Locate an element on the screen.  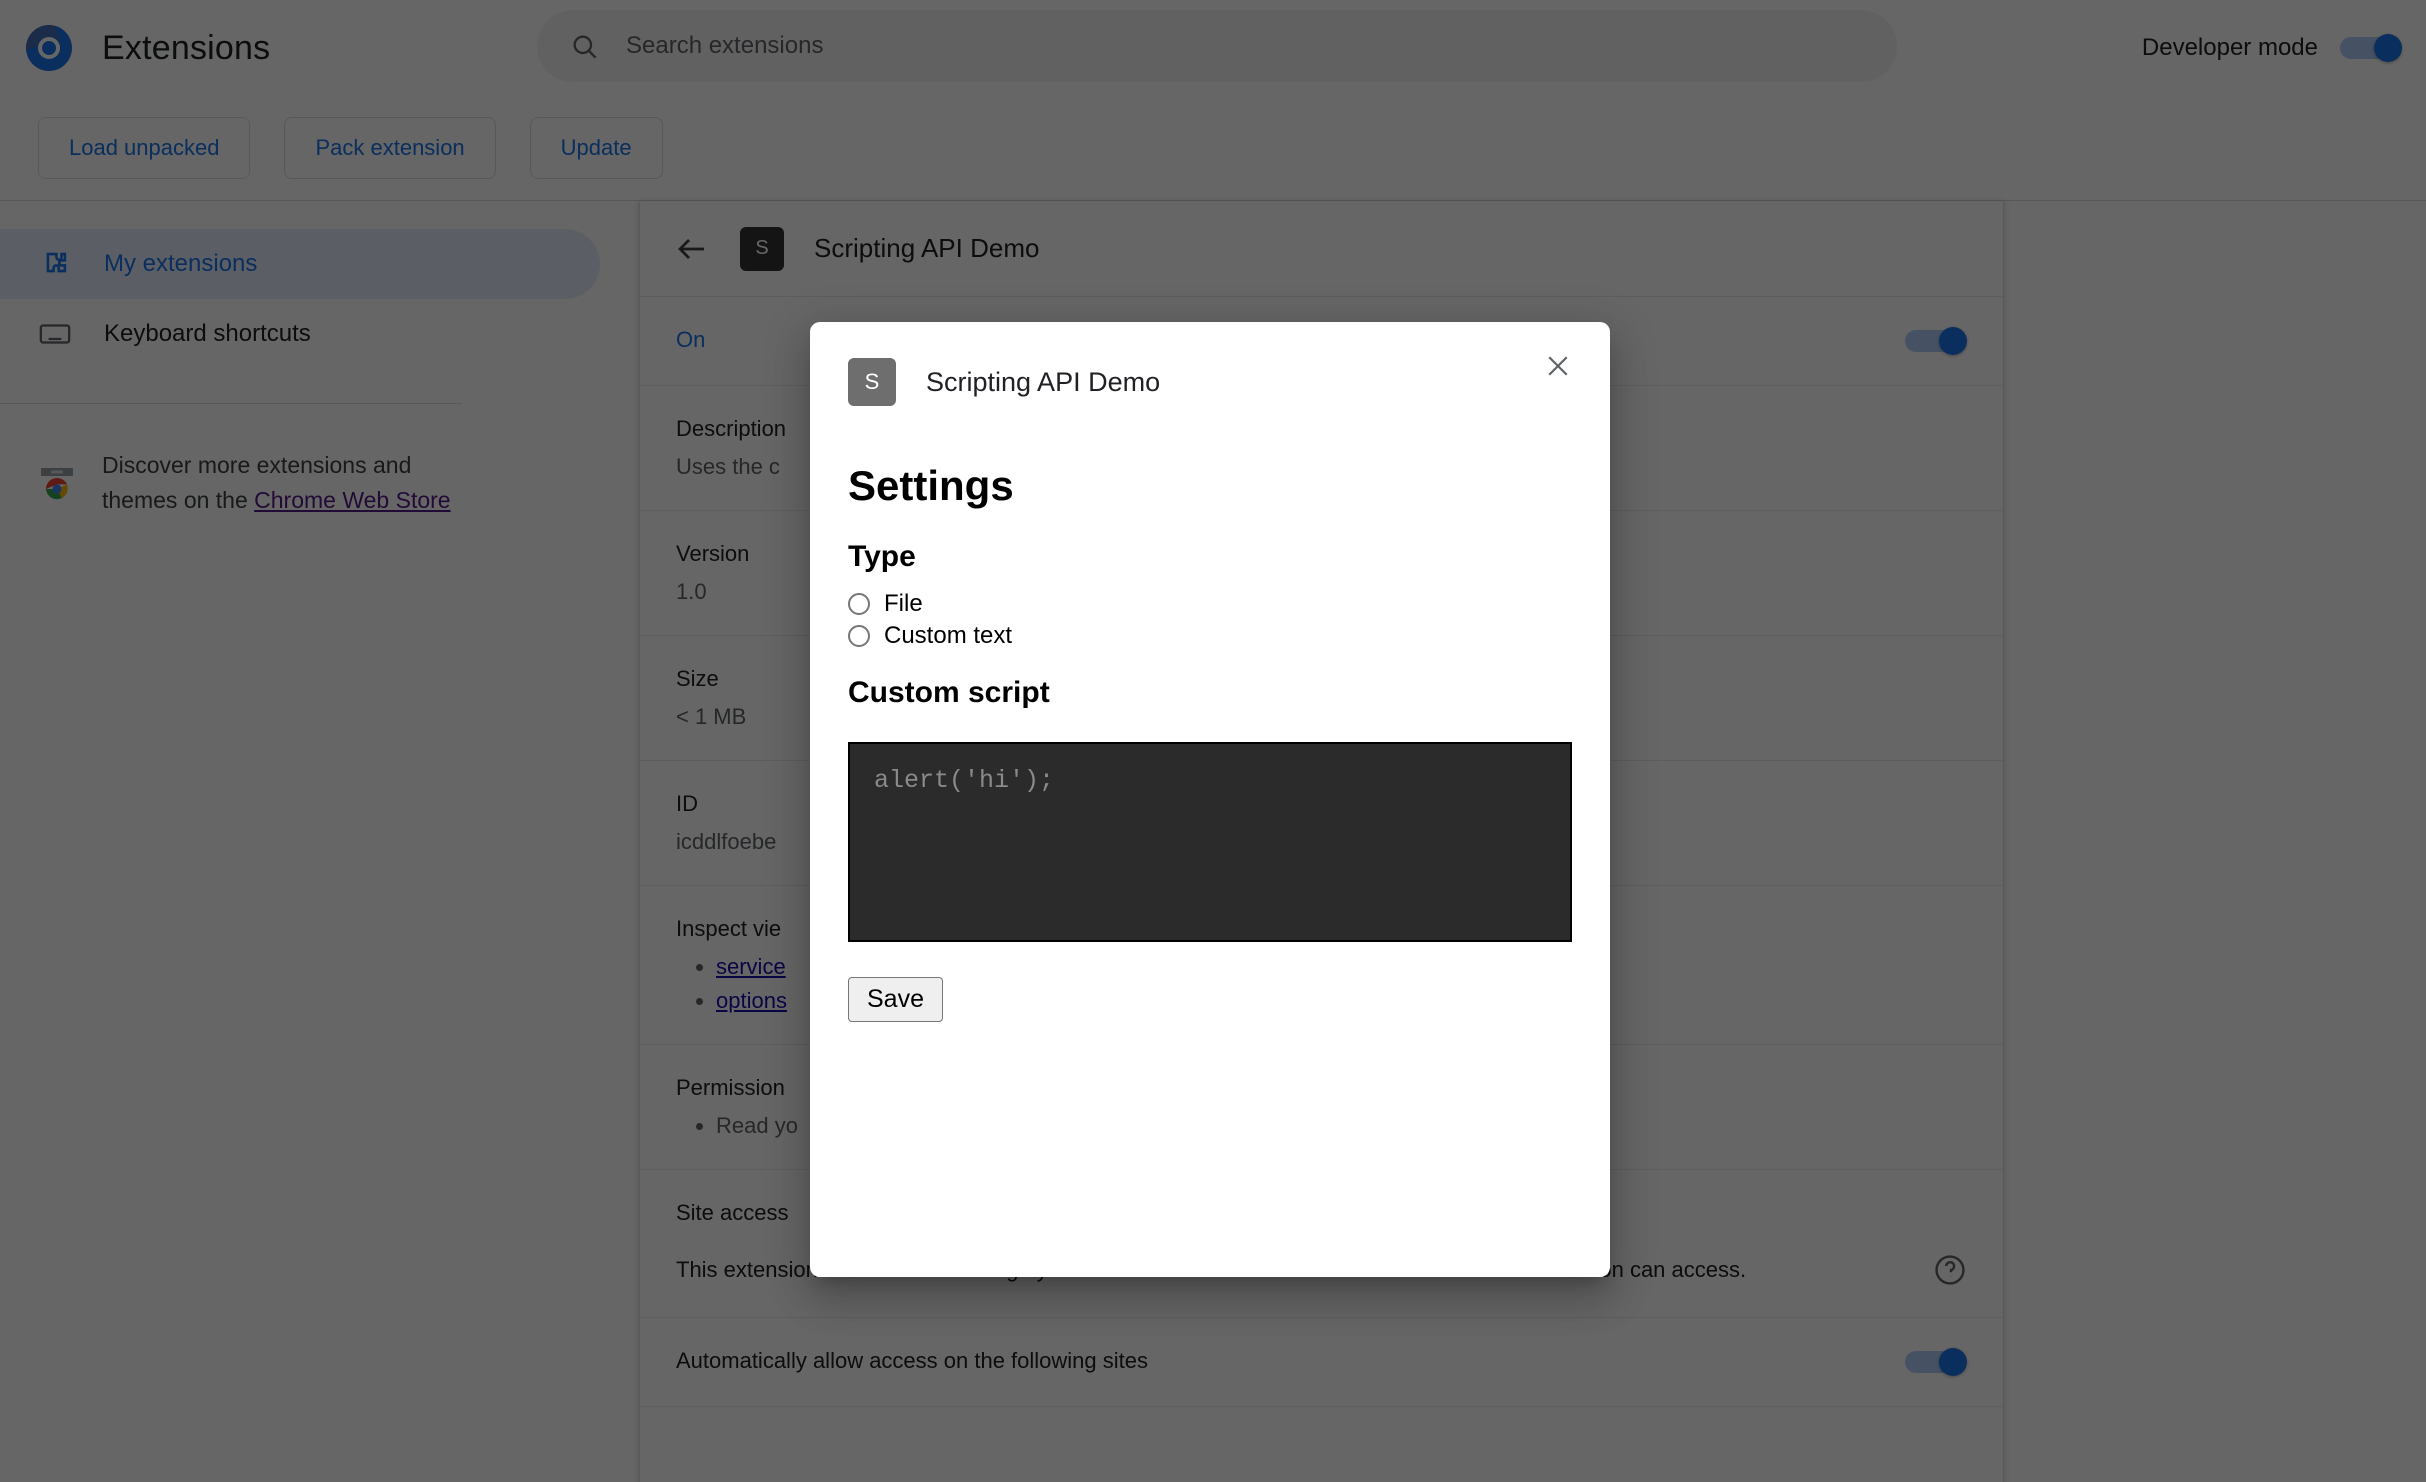
radio-file is located at coordinates (859, 604).